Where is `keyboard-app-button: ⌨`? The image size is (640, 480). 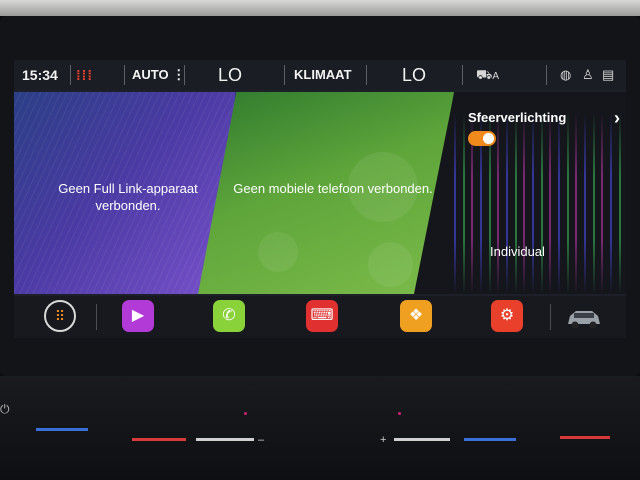
keyboard-app-button: ⌨ is located at coordinates (322, 316).